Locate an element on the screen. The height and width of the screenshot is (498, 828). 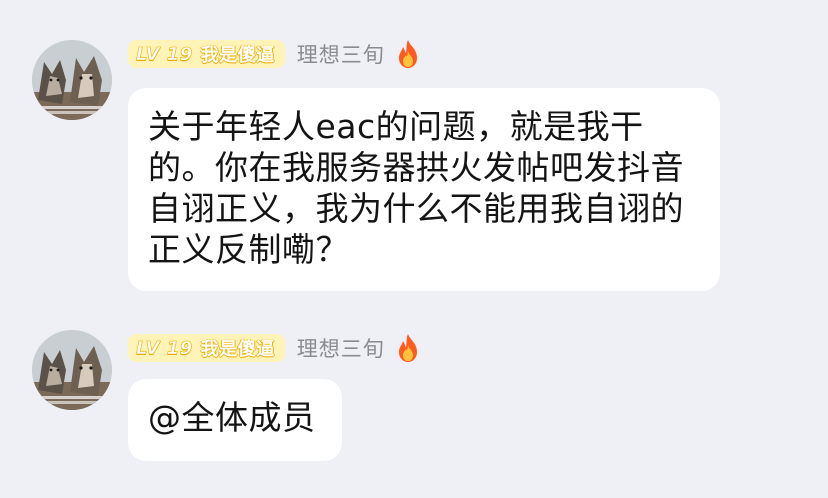
message-text-line: 自诩正义，我为什么不能用我自诩的 is located at coordinates (416, 208).